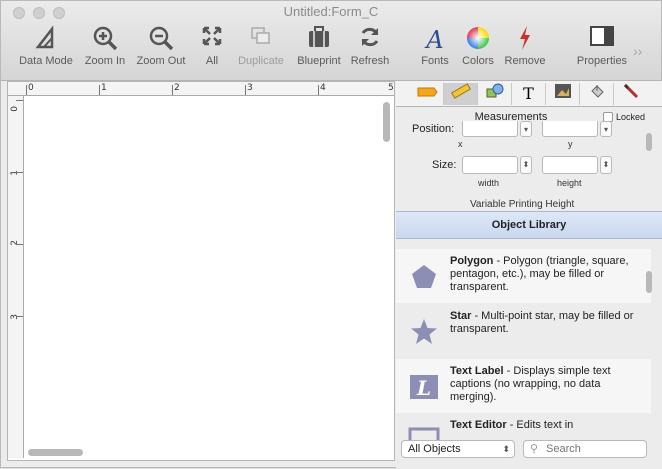 Image resolution: width=662 pixels, height=469 pixels. Describe the element at coordinates (201, 89) in the screenshot. I see `horizontal-ruler: 0 1 2 3 4 5` at that location.